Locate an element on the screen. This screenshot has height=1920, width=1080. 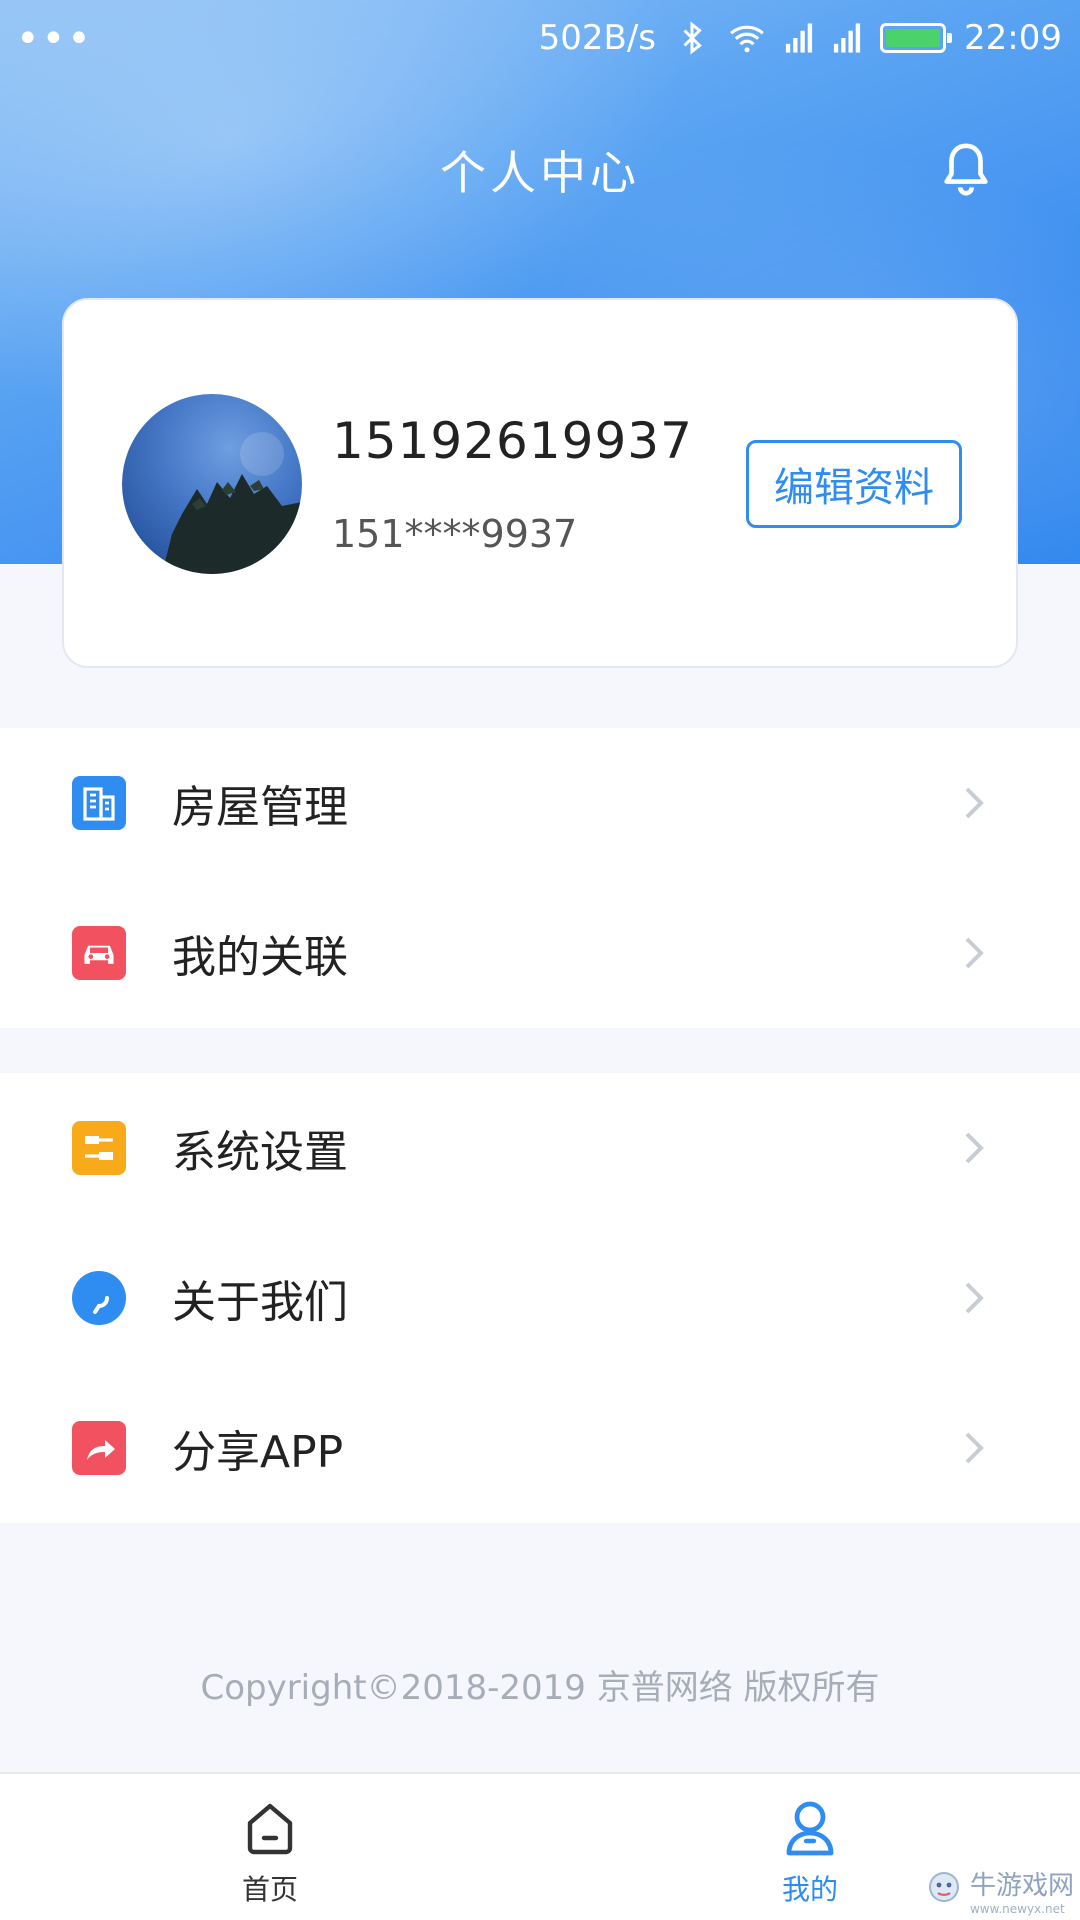
status-bar: ••• 502B/s 22:09 is located at coordinates (540, 40).